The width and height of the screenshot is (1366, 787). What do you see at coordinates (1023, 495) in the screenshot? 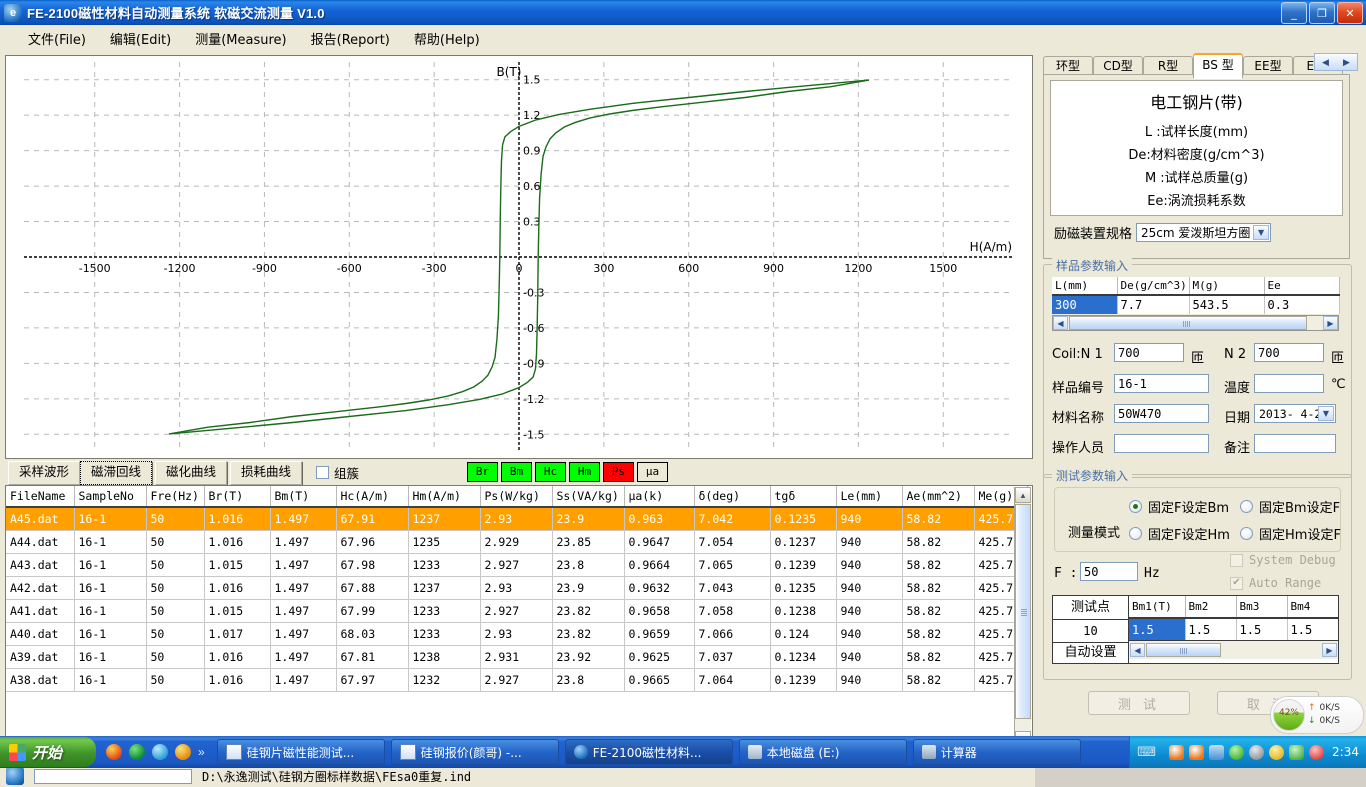
I see `scroll-up-icon: ▲` at bounding box center [1023, 495].